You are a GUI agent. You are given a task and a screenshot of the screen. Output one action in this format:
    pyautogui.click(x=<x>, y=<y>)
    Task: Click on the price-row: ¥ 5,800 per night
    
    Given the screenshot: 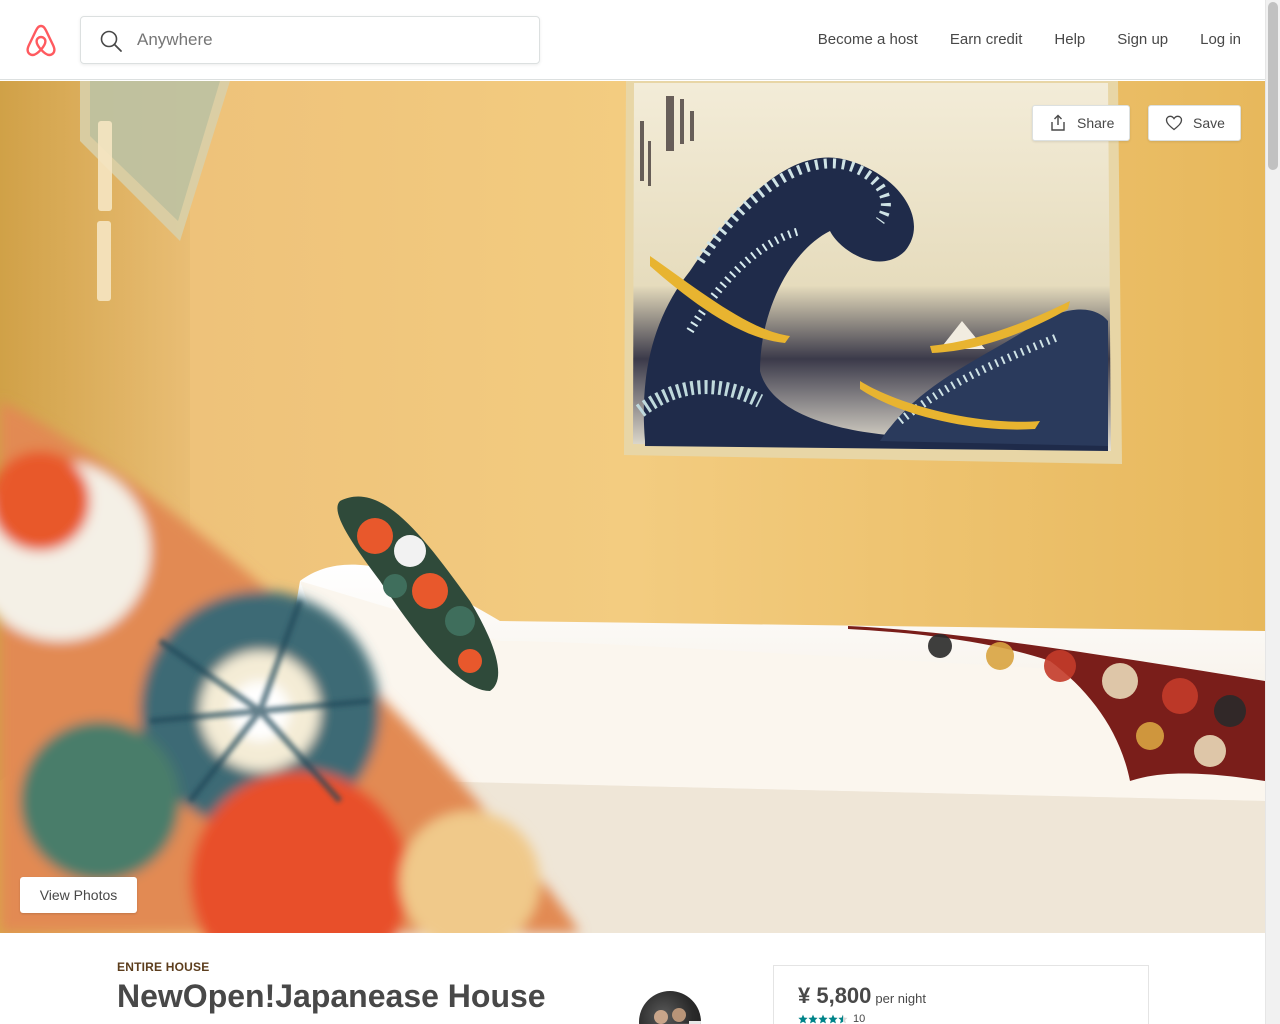 What is the action you would take?
    pyautogui.click(x=862, y=996)
    